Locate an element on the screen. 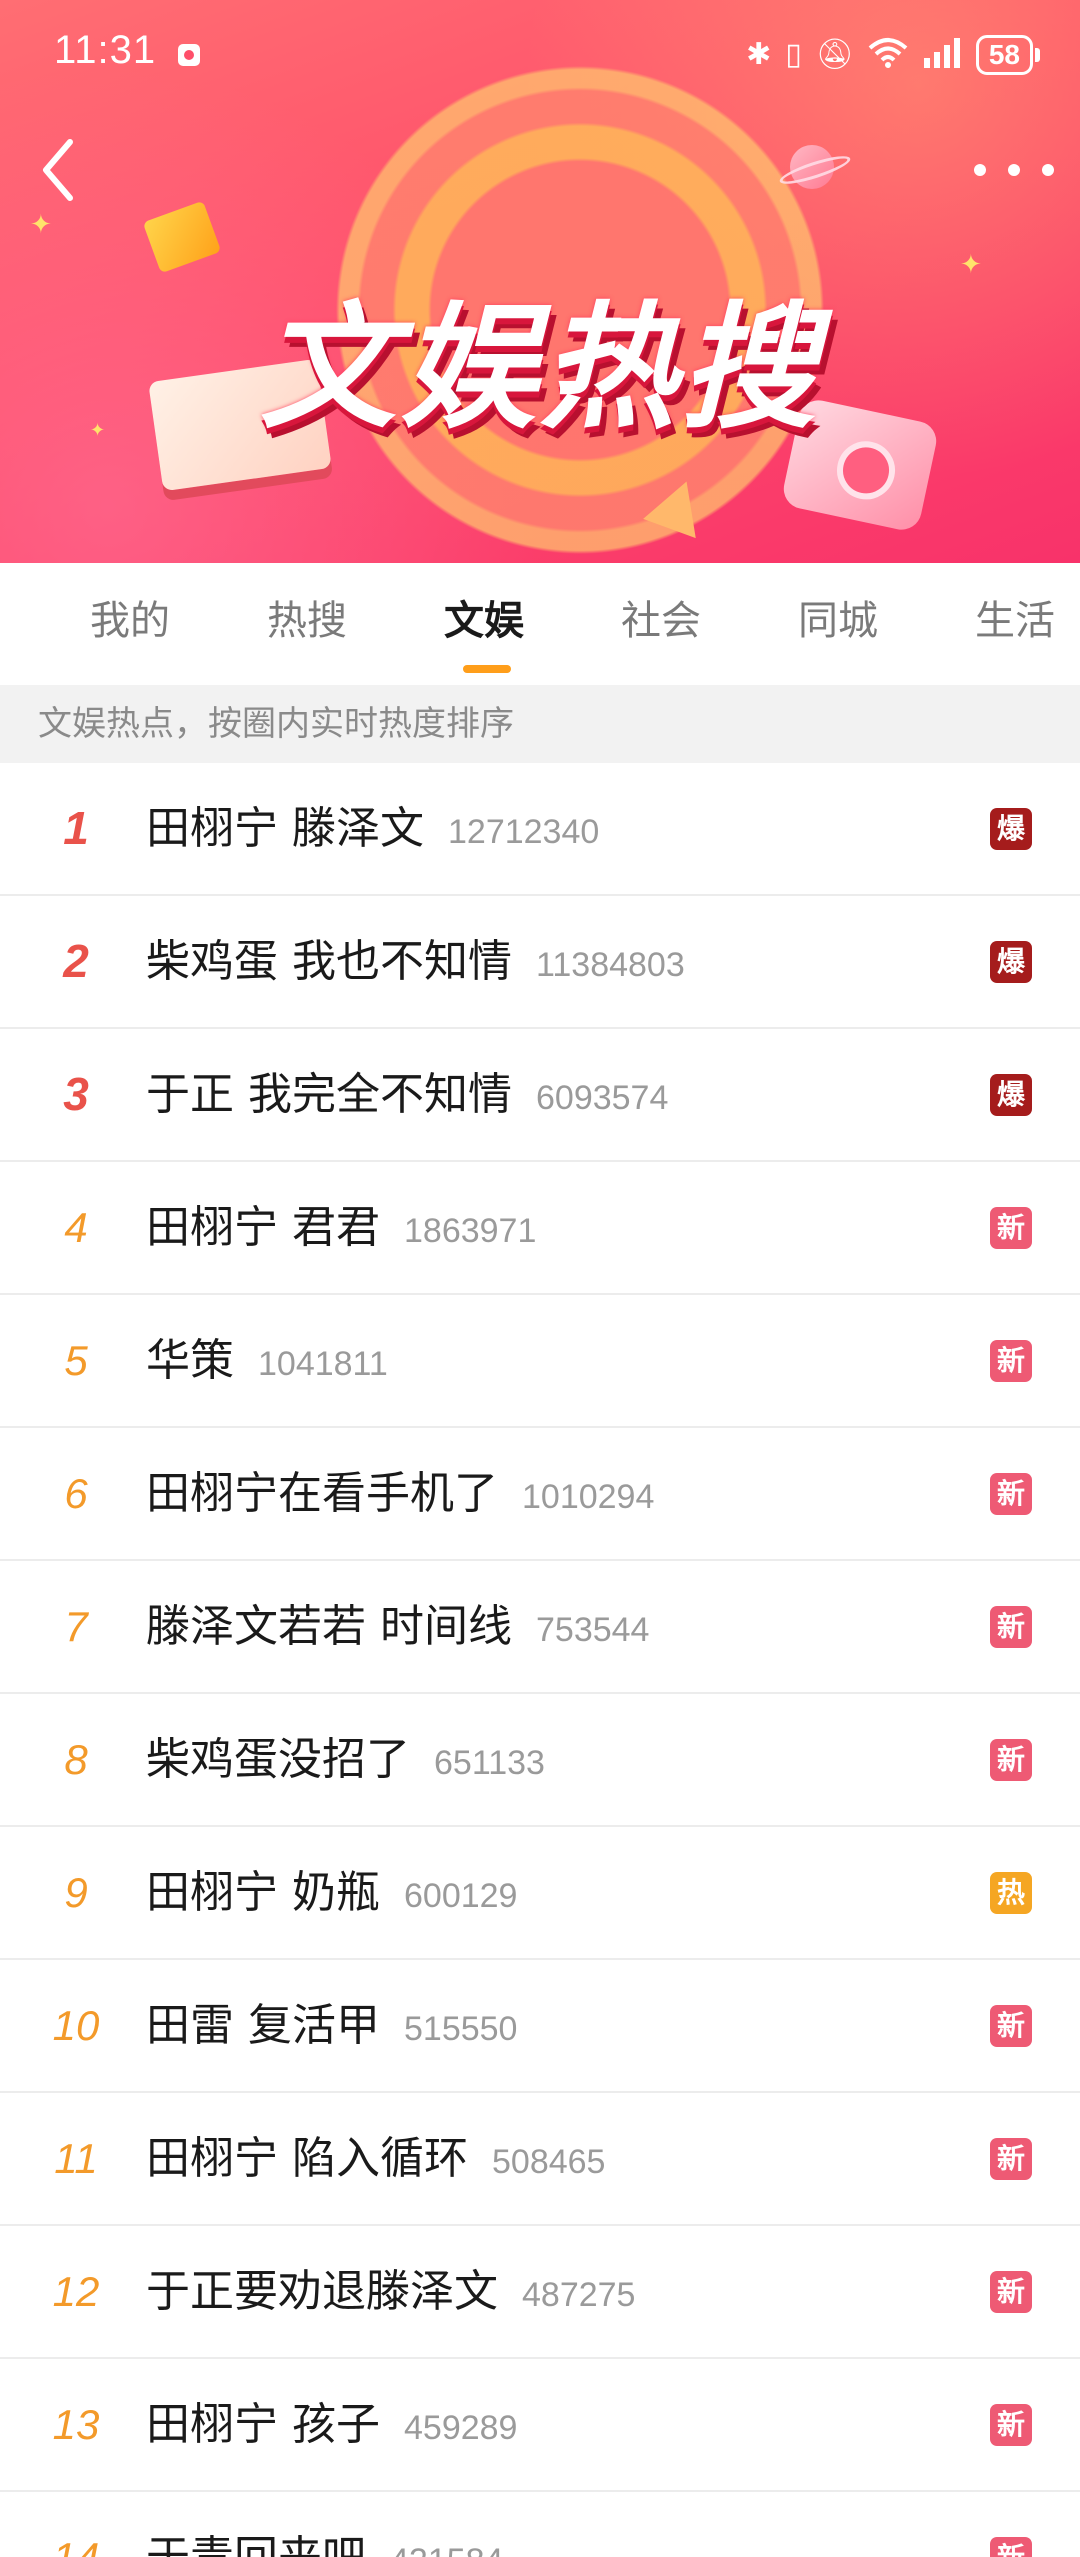 The image size is (1080, 2557). heat-count: 651133 is located at coordinates (489, 1763).